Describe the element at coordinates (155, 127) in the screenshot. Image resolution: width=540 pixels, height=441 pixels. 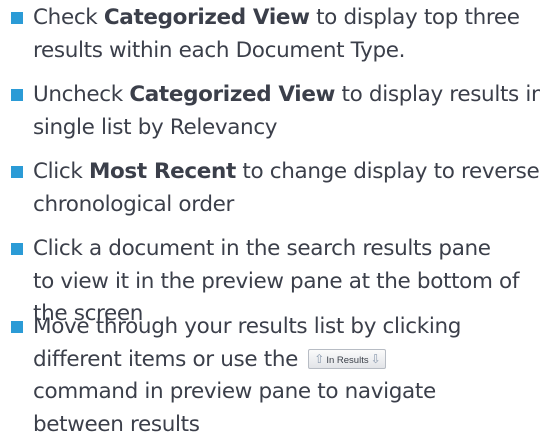
I see `list-item-line: single list by Relevancy` at that location.